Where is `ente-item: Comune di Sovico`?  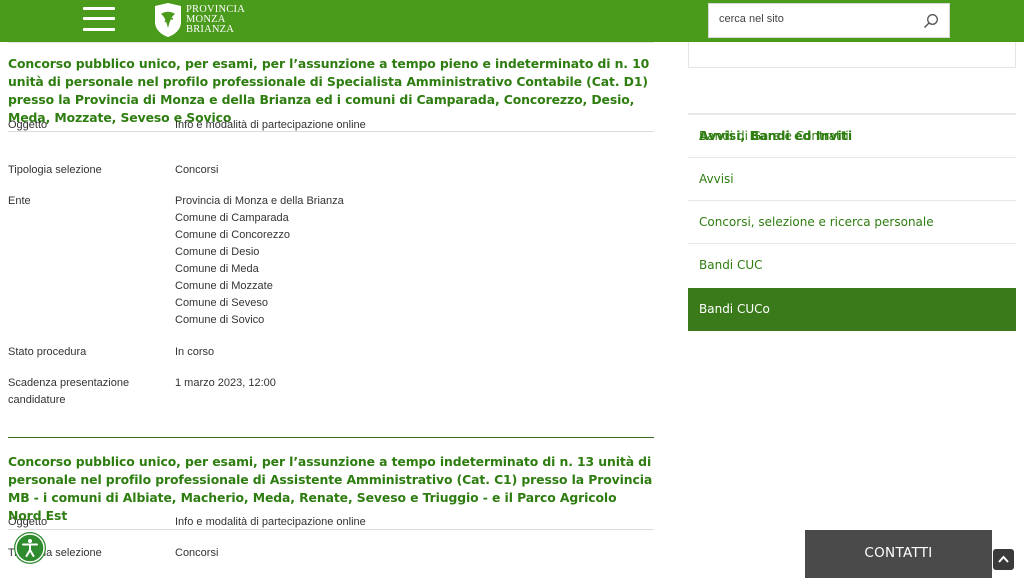
ente-item: Comune di Sovico is located at coordinates (220, 320).